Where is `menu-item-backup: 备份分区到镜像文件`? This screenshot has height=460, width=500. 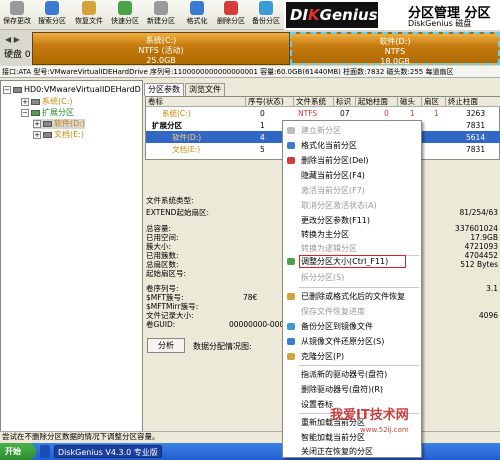
menu-item-backup: 备份分区到镜像文件 is located at coordinates (353, 326).